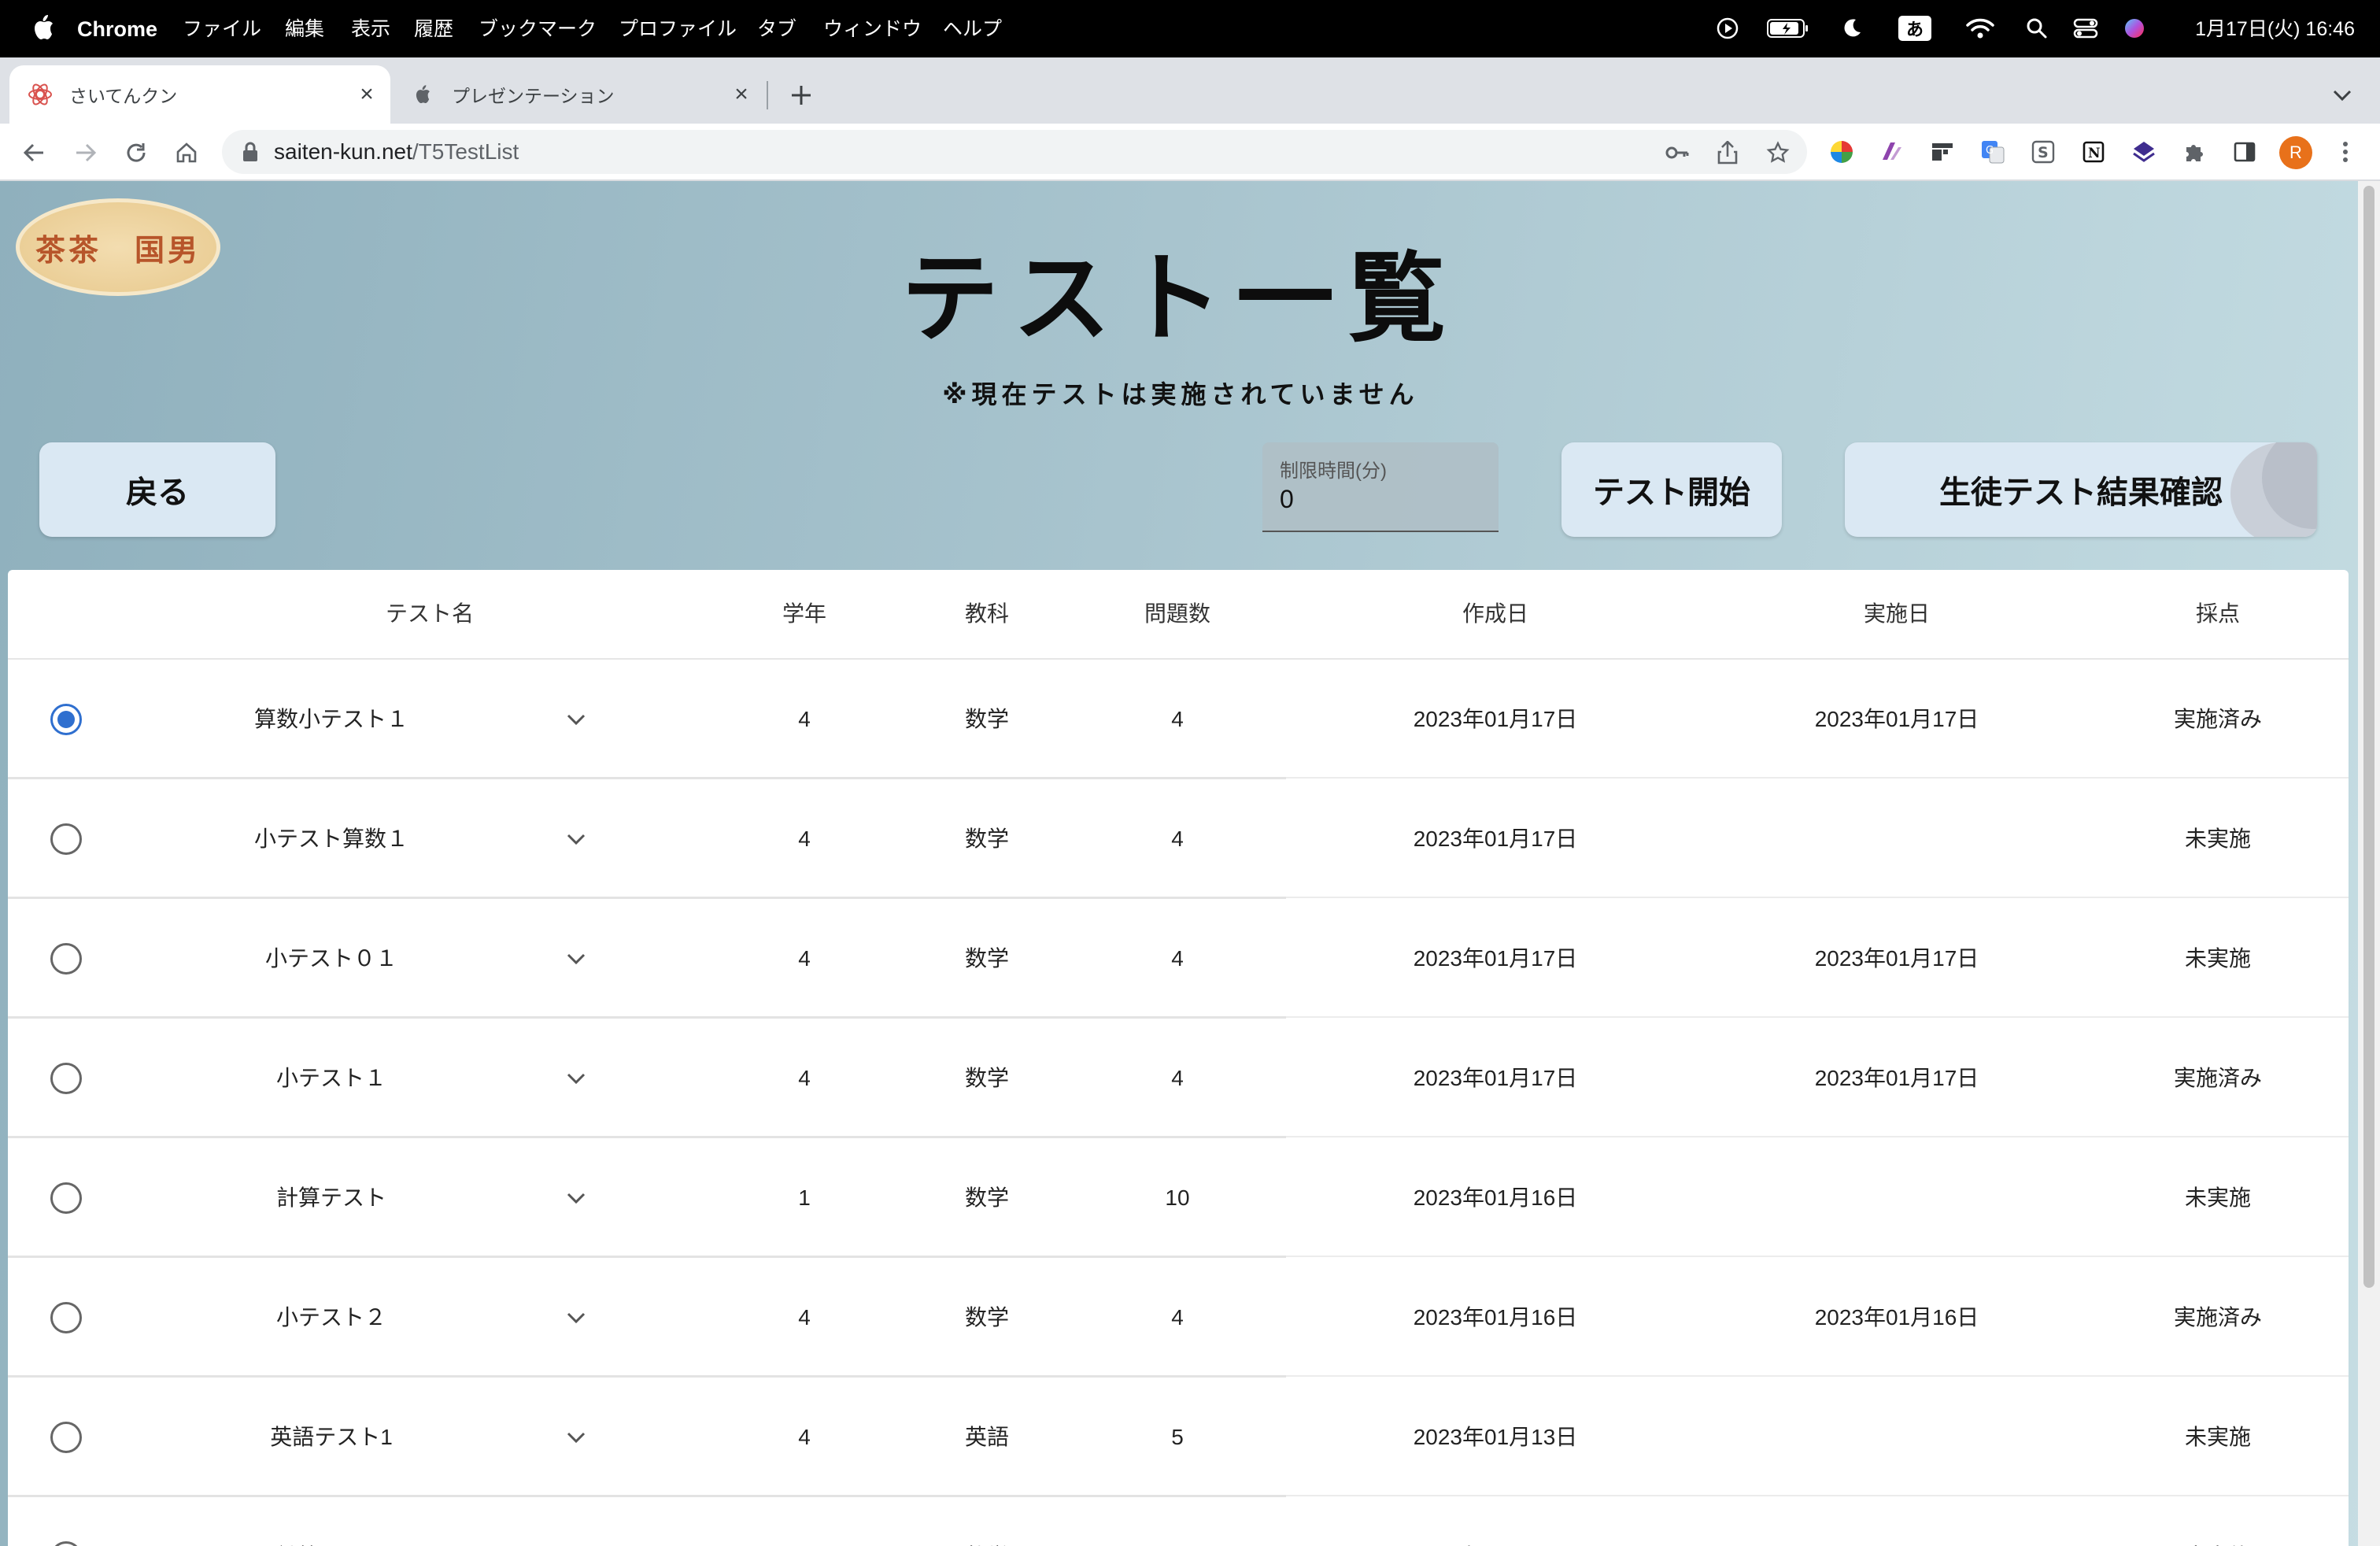 This screenshot has height=1546, width=2380. I want to click on cell-grading-status: 実施済み, so click(2217, 719).